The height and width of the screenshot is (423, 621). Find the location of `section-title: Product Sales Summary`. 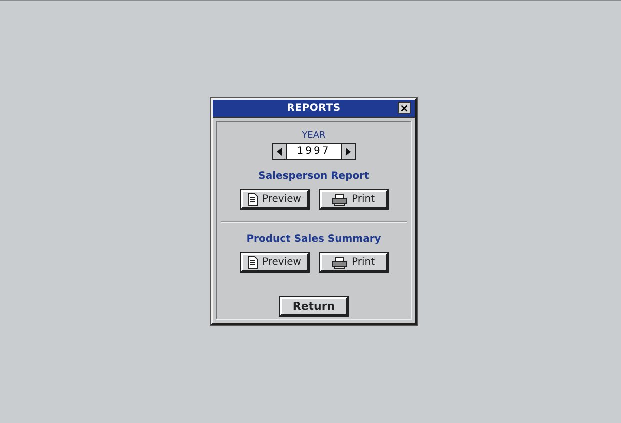

section-title: Product Sales Summary is located at coordinates (314, 240).